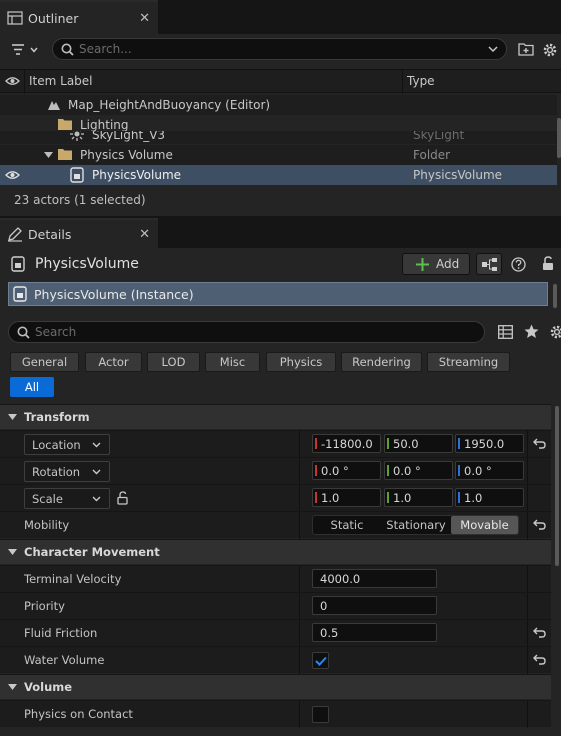 The image size is (561, 736). Describe the element at coordinates (421, 81) in the screenshot. I see `column-type: Type` at that location.